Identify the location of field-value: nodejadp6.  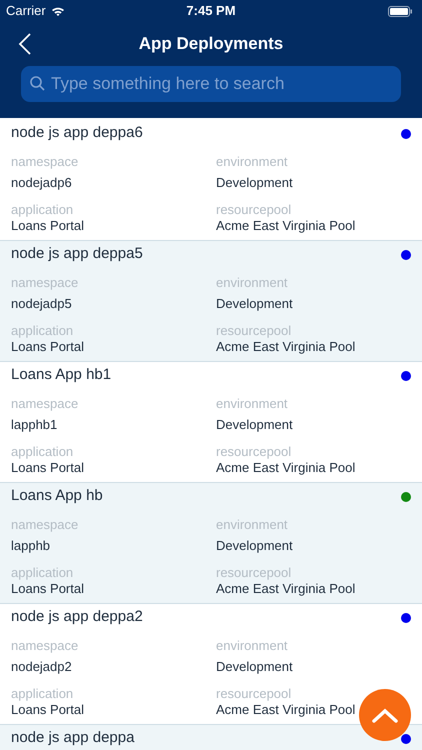
(41, 182).